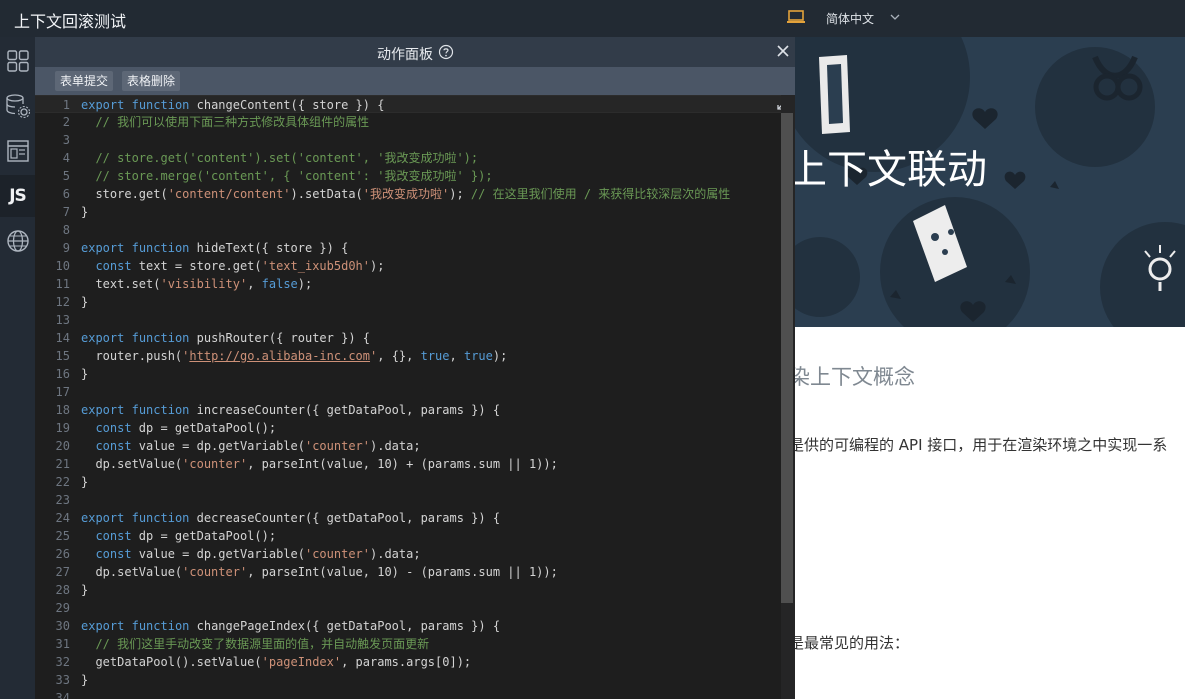 The height and width of the screenshot is (699, 1185). I want to click on section-paragraph: 是供的可编程的 API 接口，用于在渲染环境之中实现一系, so click(981, 445).